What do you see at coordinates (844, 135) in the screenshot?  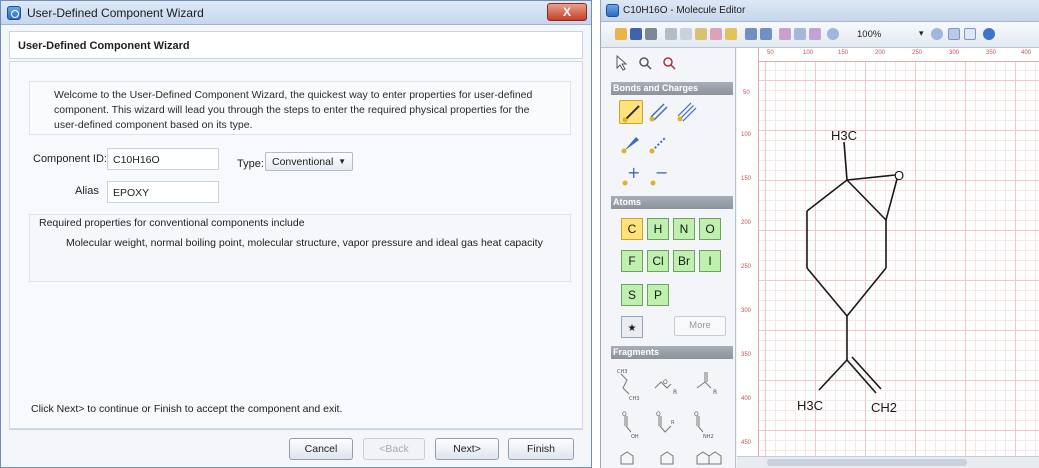 I see `methyl-label-top: H3C` at bounding box center [844, 135].